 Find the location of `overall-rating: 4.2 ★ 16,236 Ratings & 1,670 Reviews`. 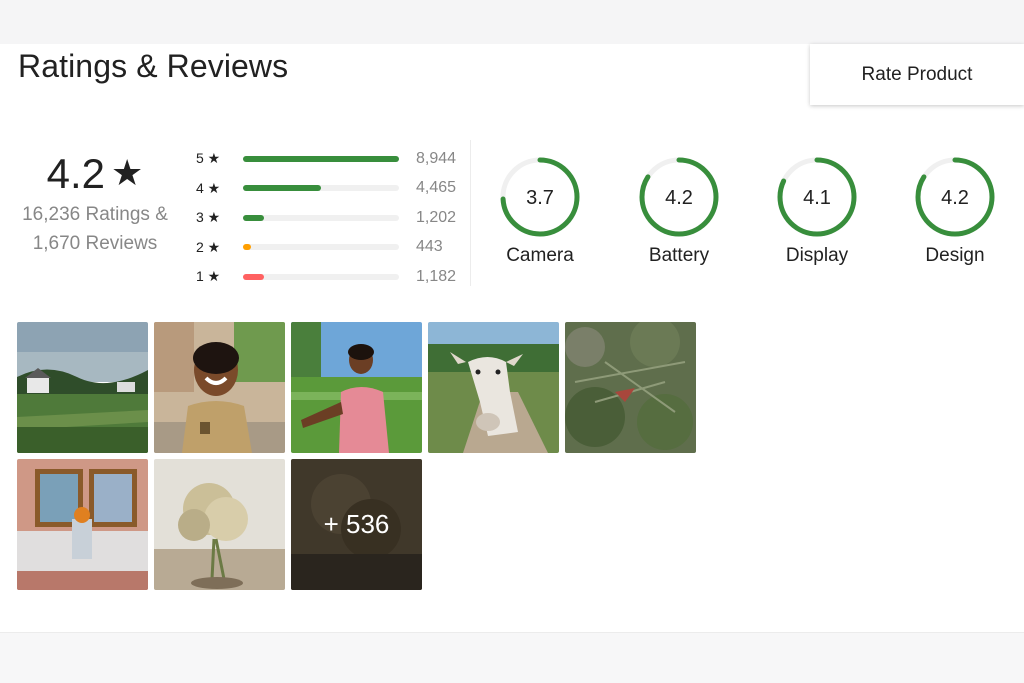

overall-rating: 4.2 ★ 16,236 Ratings & 1,670 Reviews is located at coordinates (95, 204).